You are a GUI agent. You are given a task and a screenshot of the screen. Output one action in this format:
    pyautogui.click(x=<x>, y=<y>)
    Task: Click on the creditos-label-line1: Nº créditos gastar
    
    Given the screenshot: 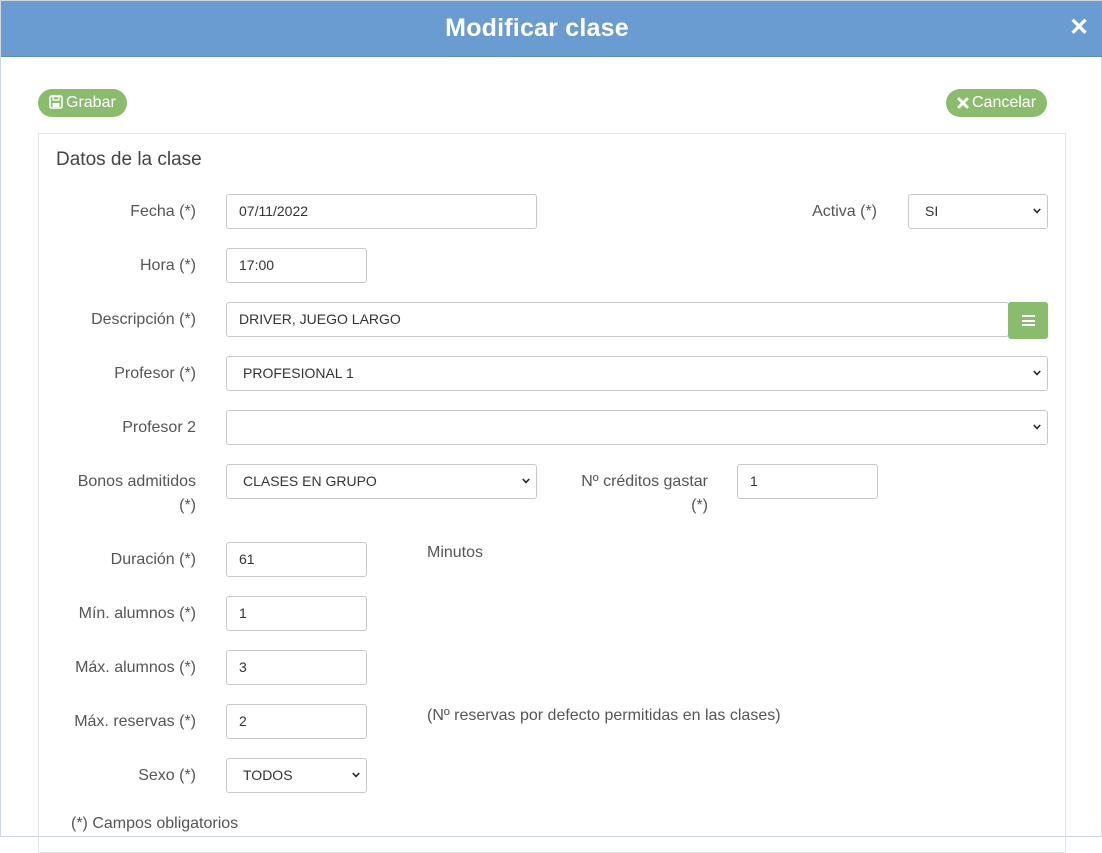 What is the action you would take?
    pyautogui.click(x=644, y=481)
    